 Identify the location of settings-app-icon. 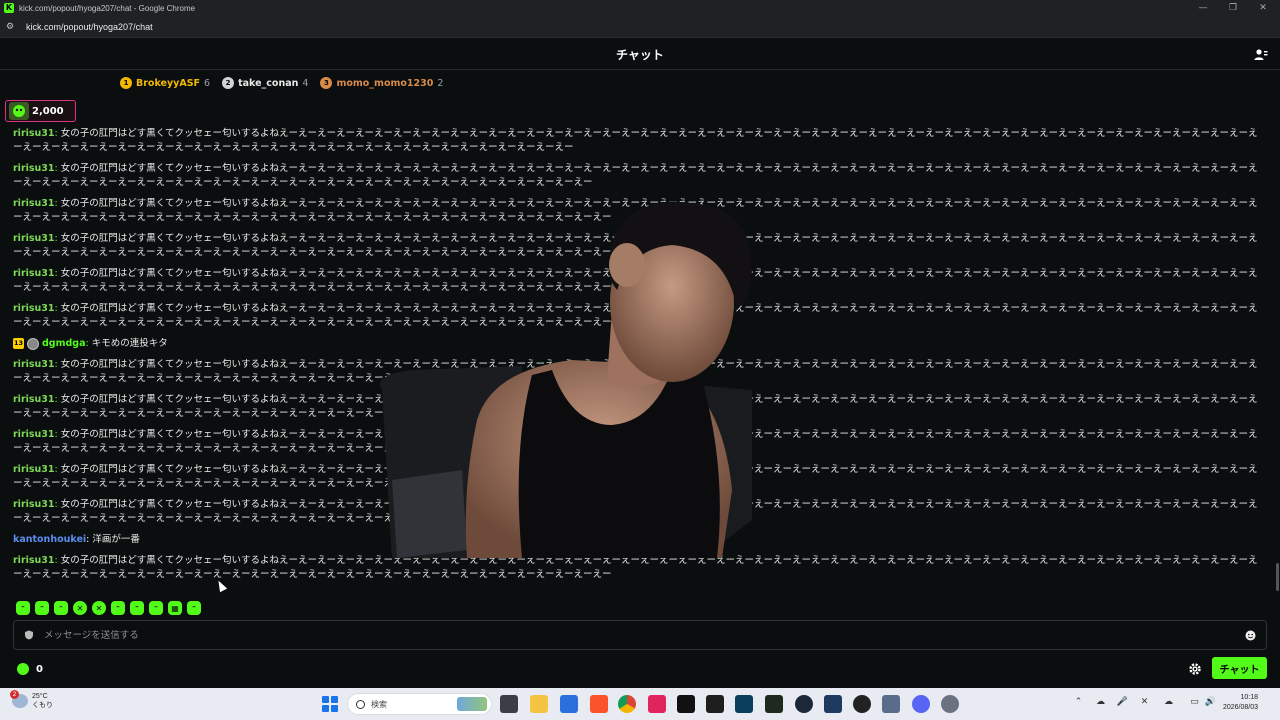
(950, 704).